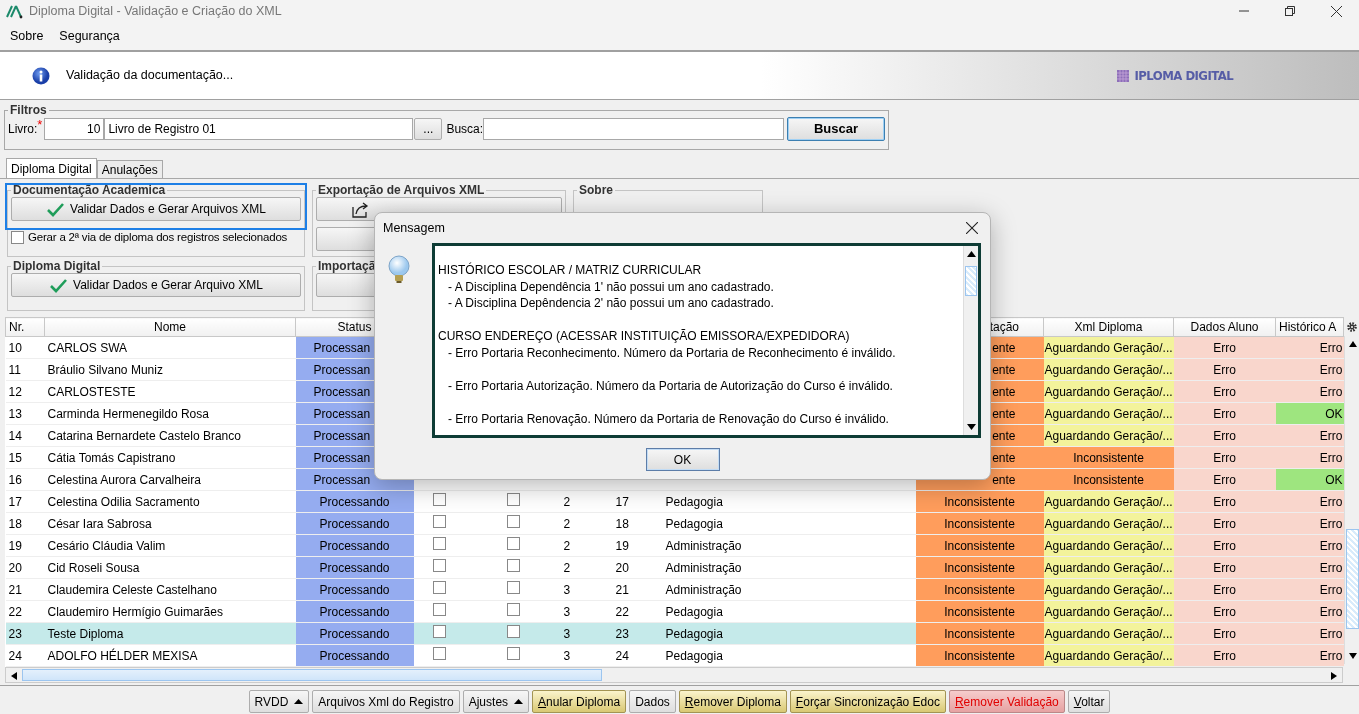  Describe the element at coordinates (25, 327) in the screenshot. I see `column-header: Nr.` at that location.